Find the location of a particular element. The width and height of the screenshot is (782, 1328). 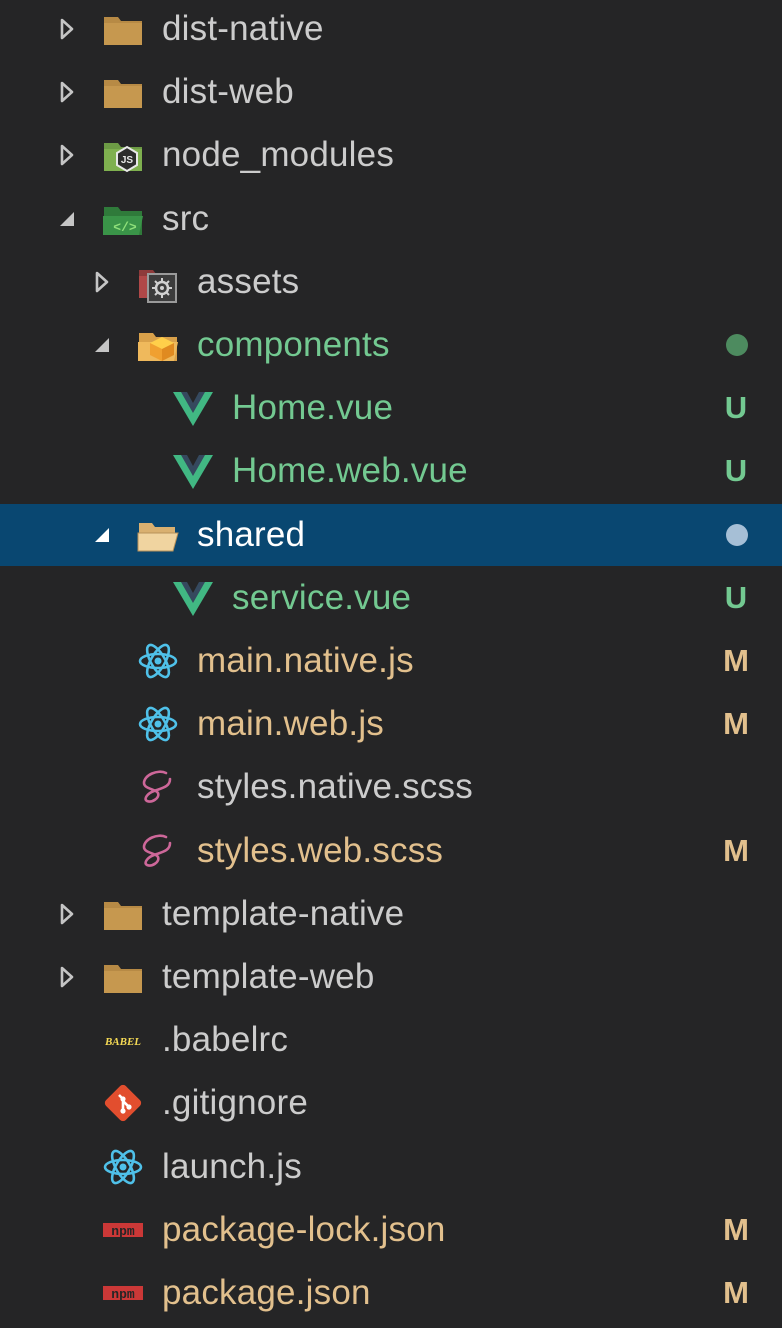

tree-item-home-web-vue: Home.web.vue U is located at coordinates (391, 471).